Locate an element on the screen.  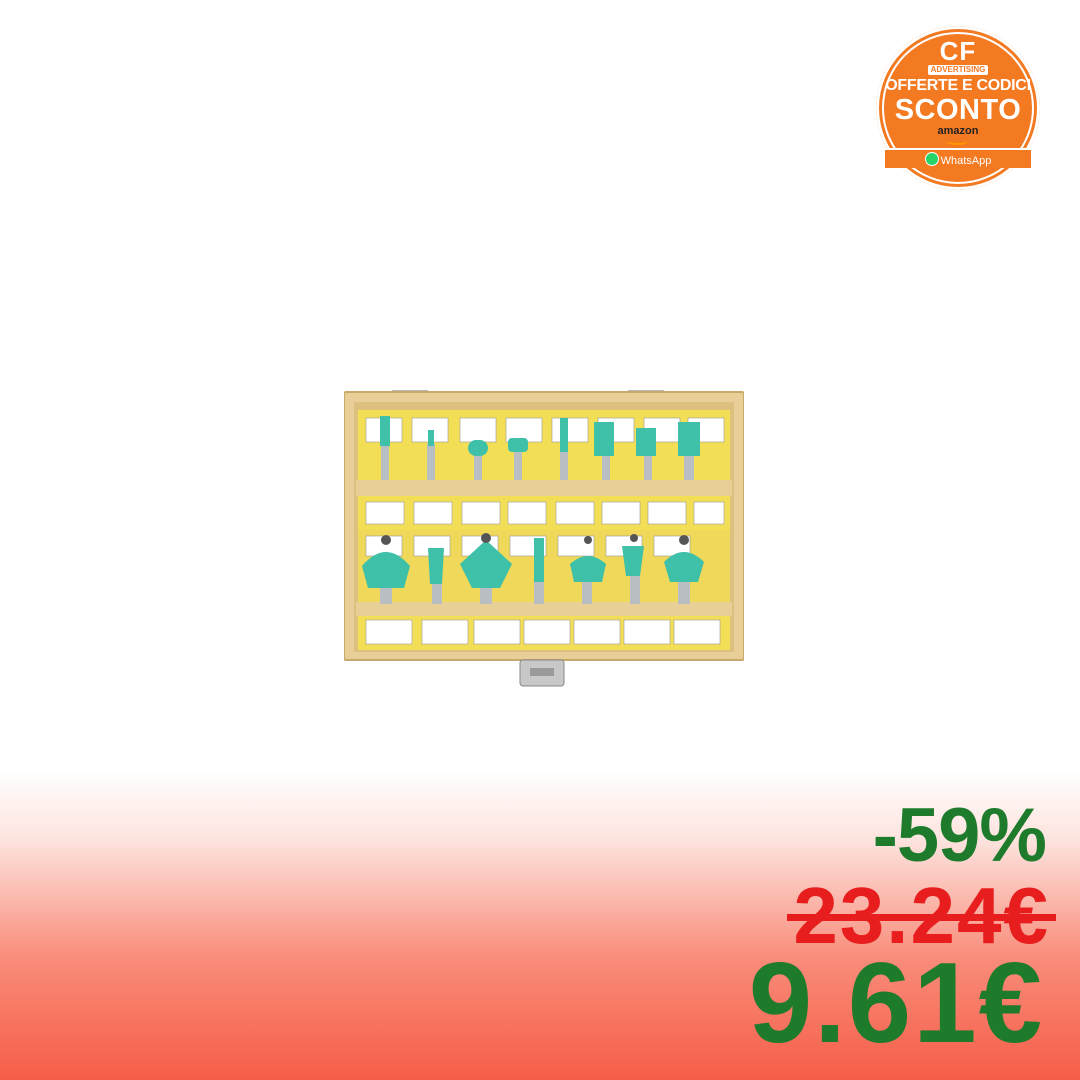
new-price: 9.61€ is located at coordinates (896, 1003).